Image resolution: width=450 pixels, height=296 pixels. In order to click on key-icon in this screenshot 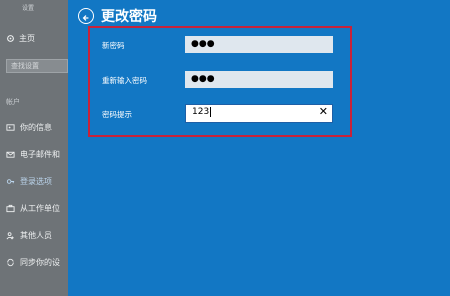, I will do `click(10, 182)`.